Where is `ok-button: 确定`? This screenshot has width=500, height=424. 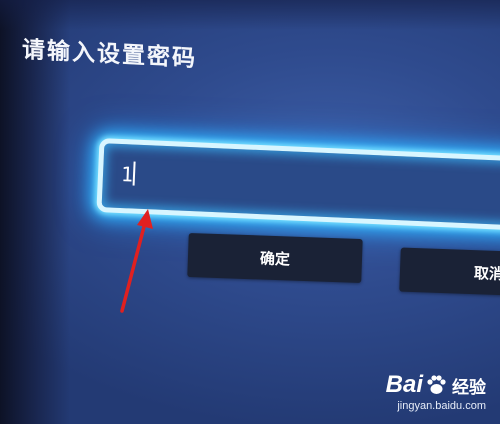 ok-button: 确定 is located at coordinates (275, 258).